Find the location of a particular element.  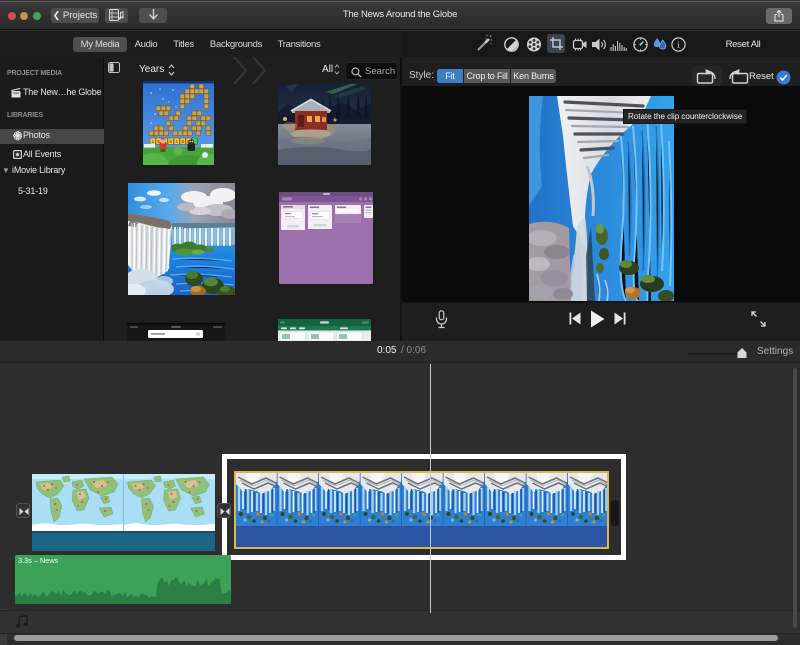

svg-text: 0 is located at coordinates (170, 142).